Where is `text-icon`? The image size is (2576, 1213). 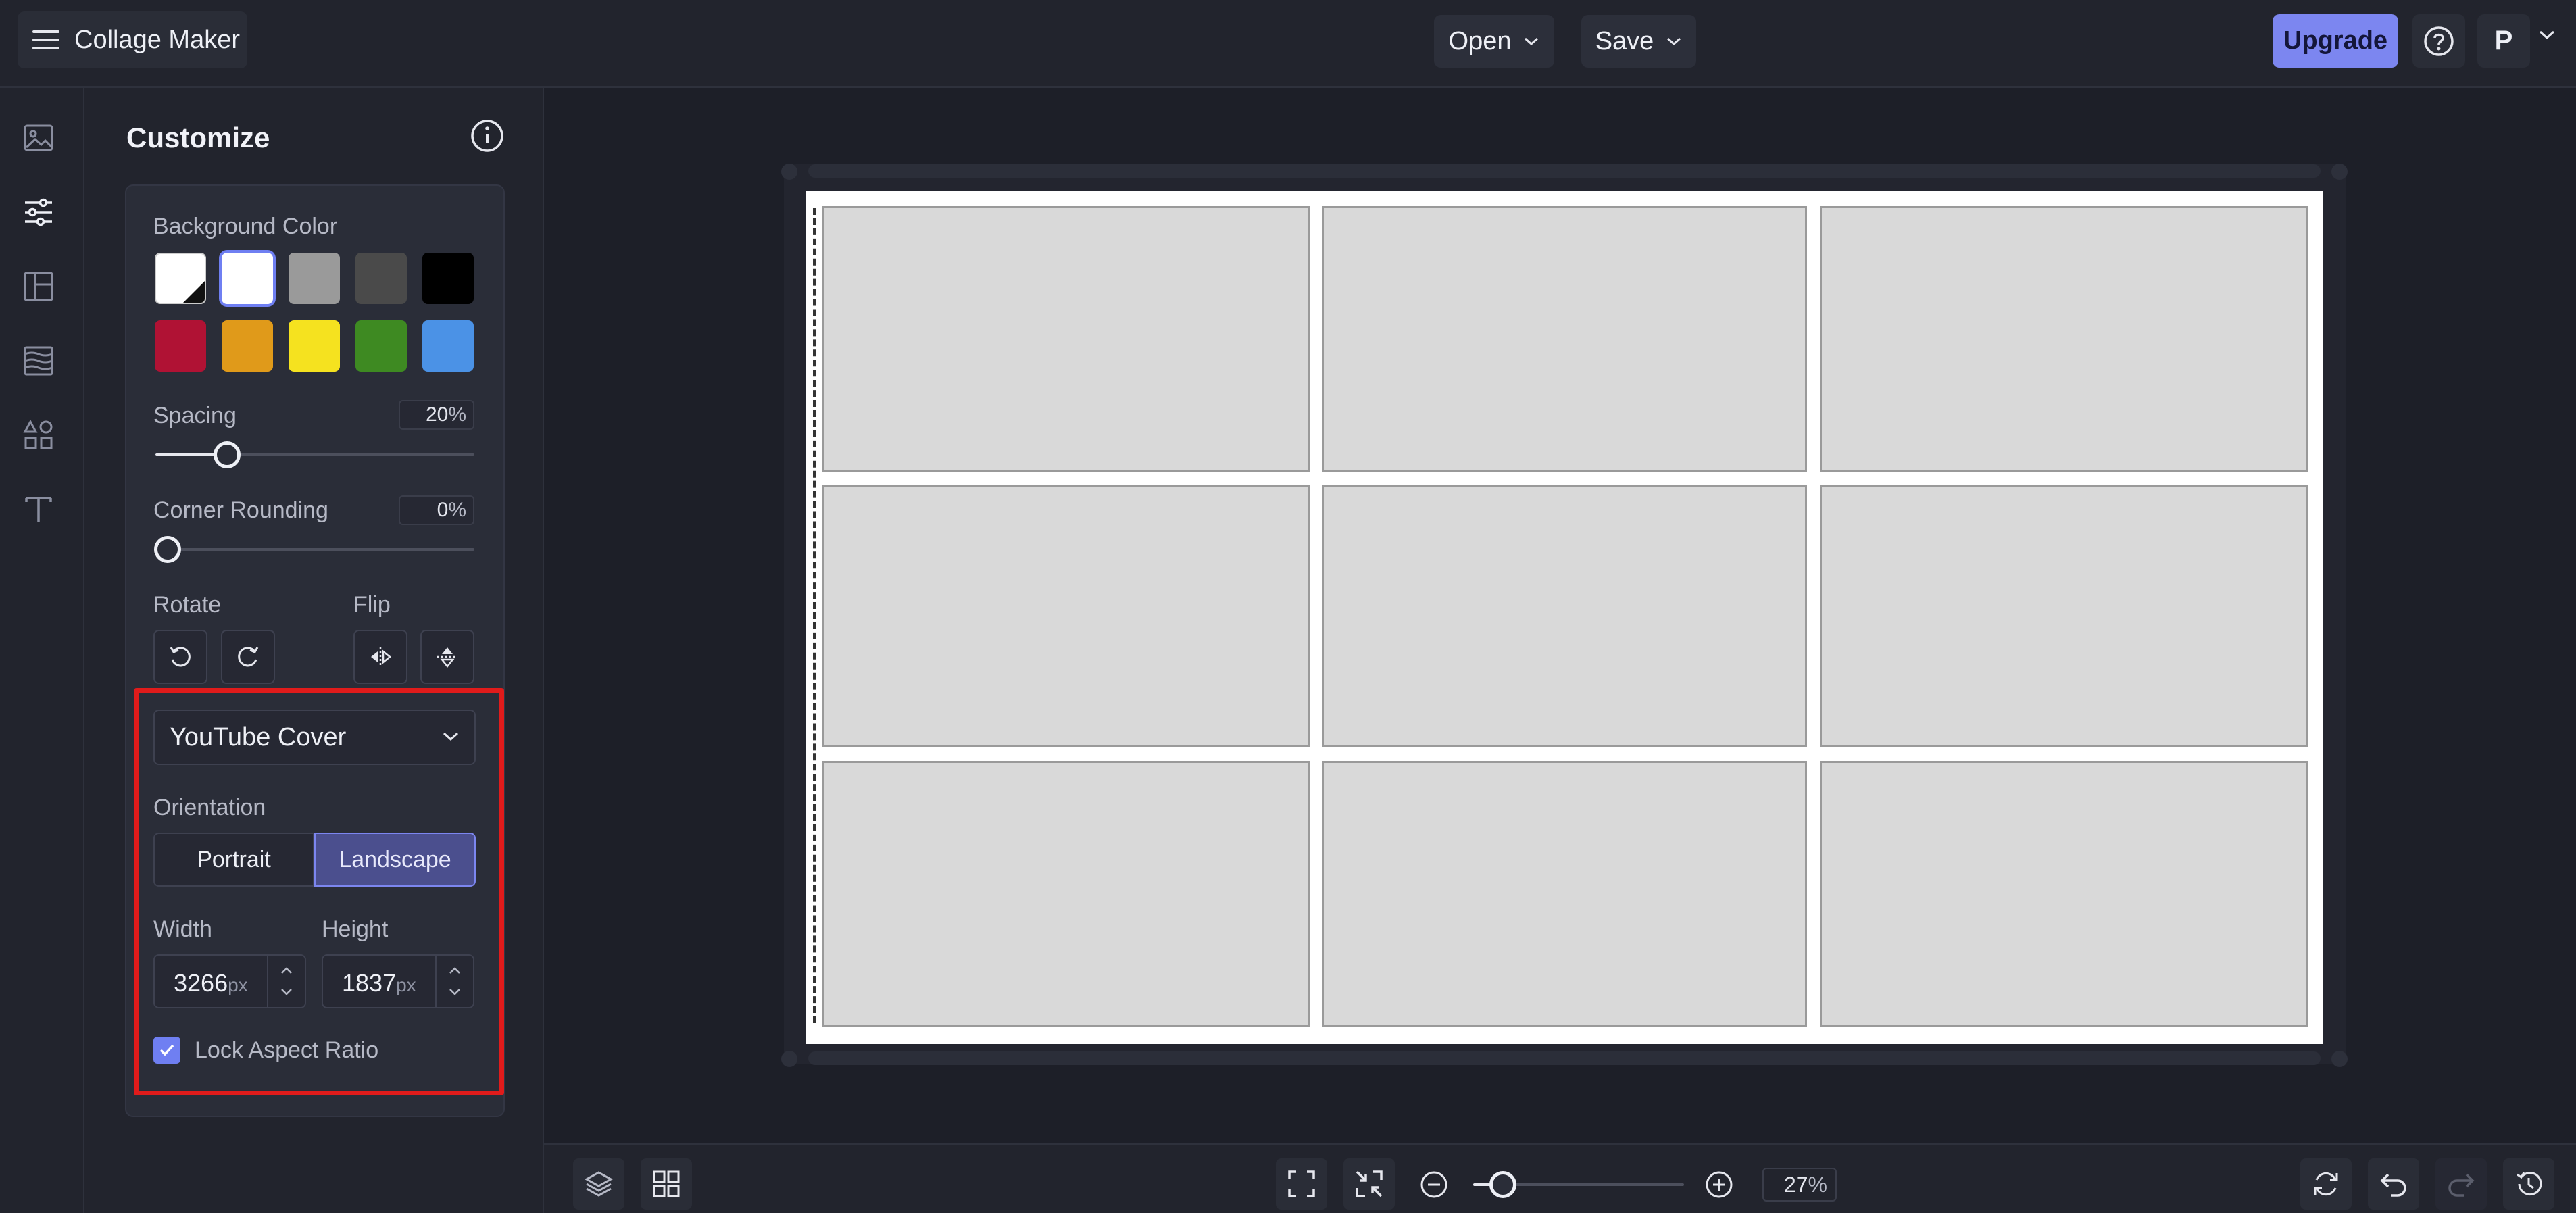
text-icon is located at coordinates (38, 509).